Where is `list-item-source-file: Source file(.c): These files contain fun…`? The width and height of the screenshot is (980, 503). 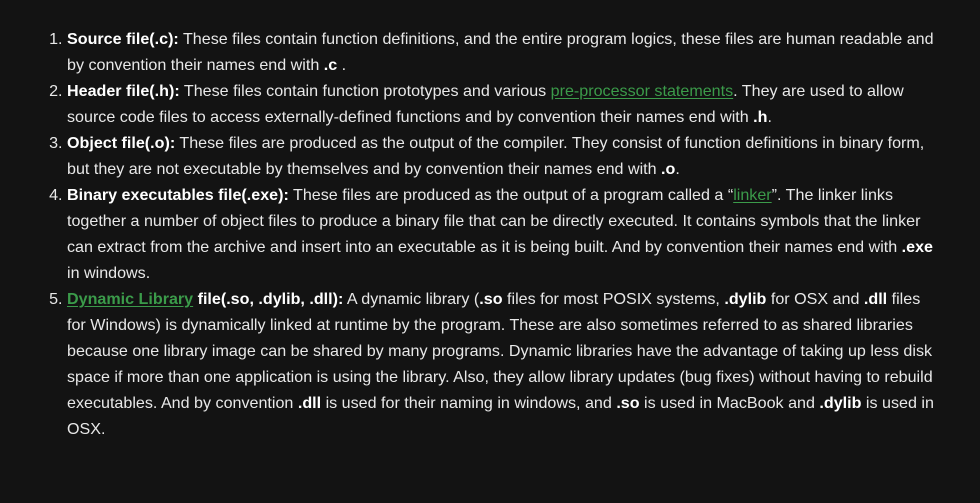 list-item-source-file: Source file(.c): These files contain fun… is located at coordinates (503, 52).